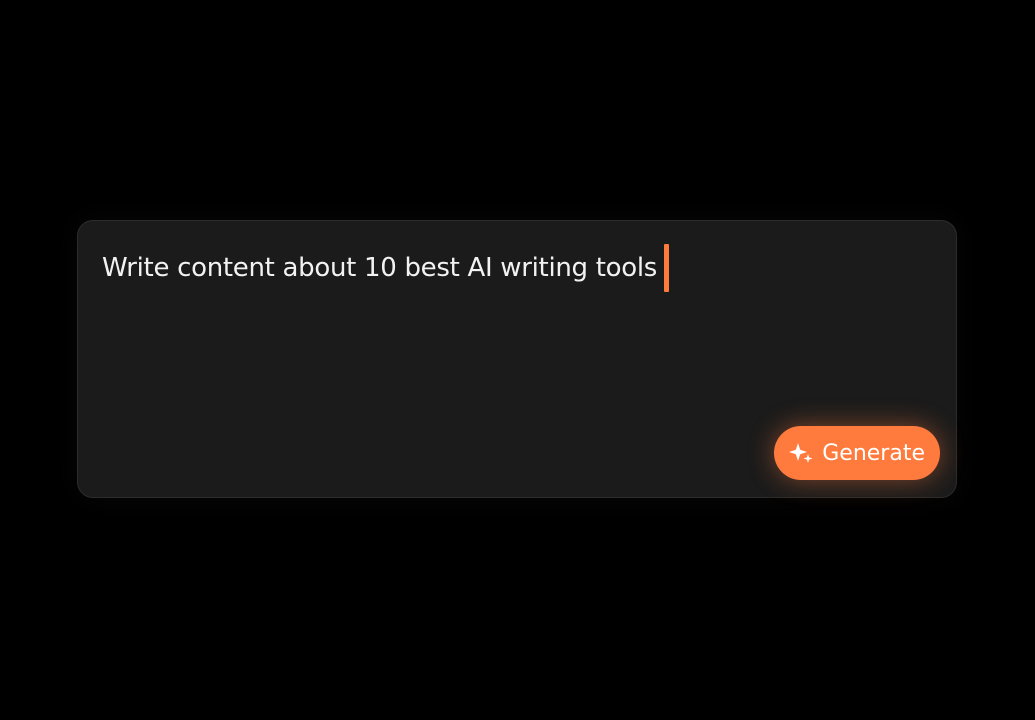 Image resolution: width=1035 pixels, height=720 pixels. What do you see at coordinates (666, 268) in the screenshot?
I see `text-caret` at bounding box center [666, 268].